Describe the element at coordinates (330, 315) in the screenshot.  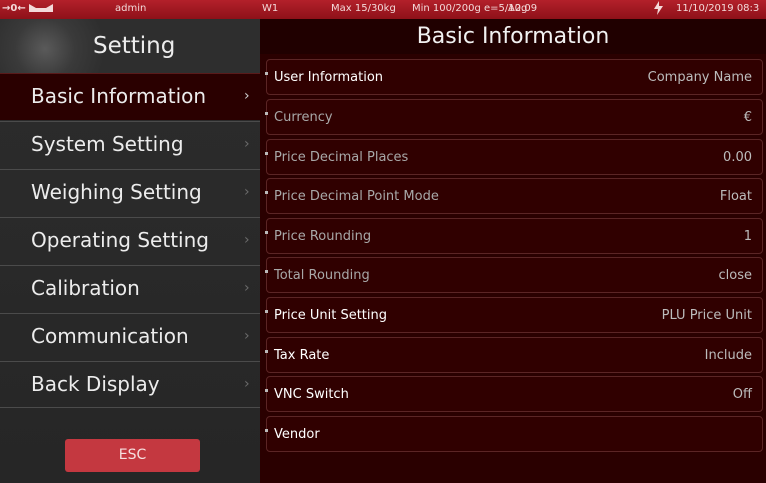
I see `setting-label: Price Unit Setting` at that location.